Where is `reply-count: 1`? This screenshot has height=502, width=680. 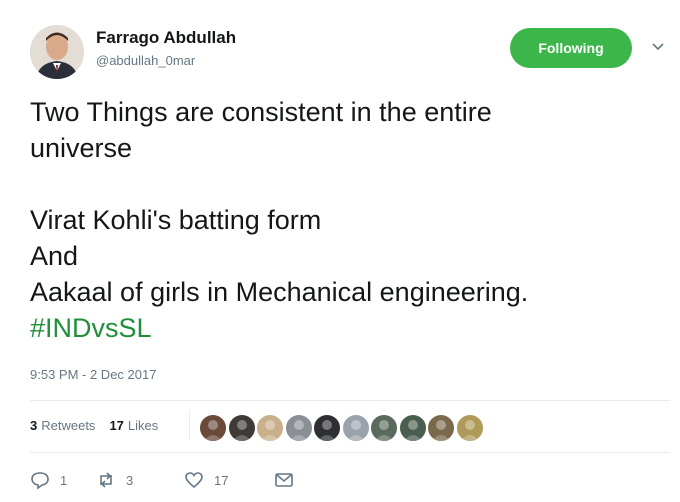
reply-count: 1 is located at coordinates (64, 480).